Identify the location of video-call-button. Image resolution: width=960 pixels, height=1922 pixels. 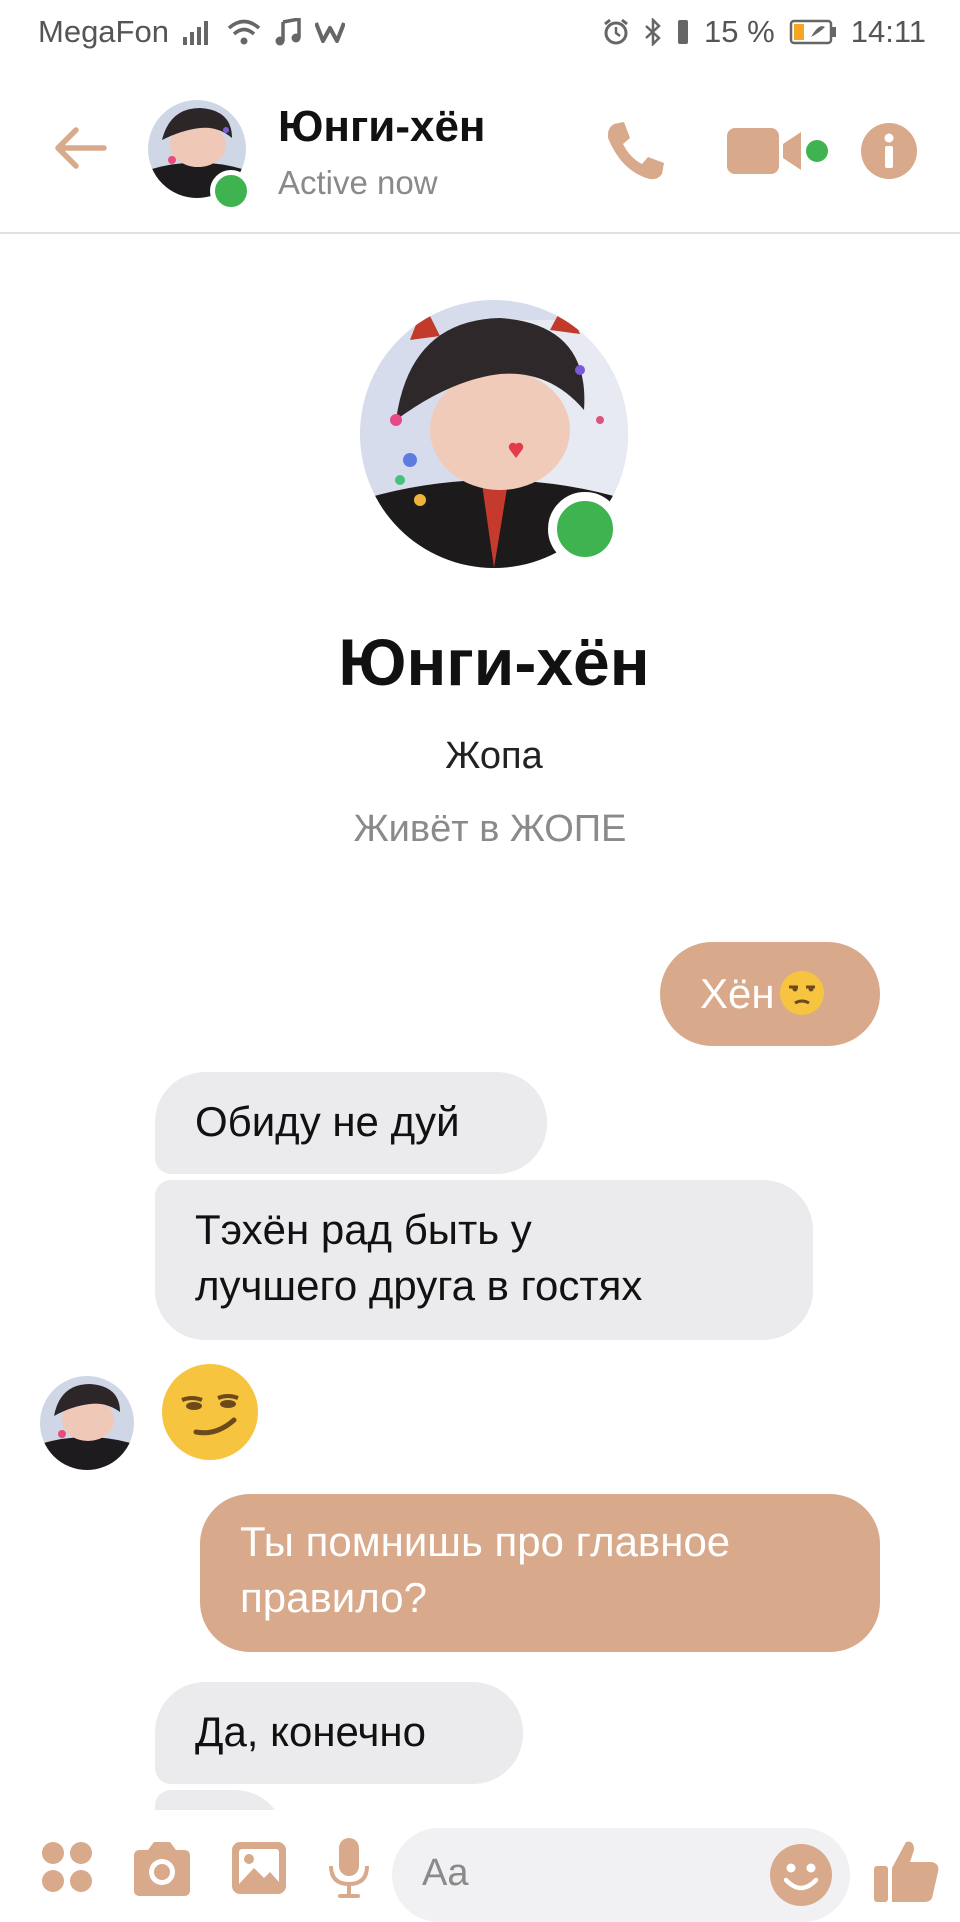
(767, 151).